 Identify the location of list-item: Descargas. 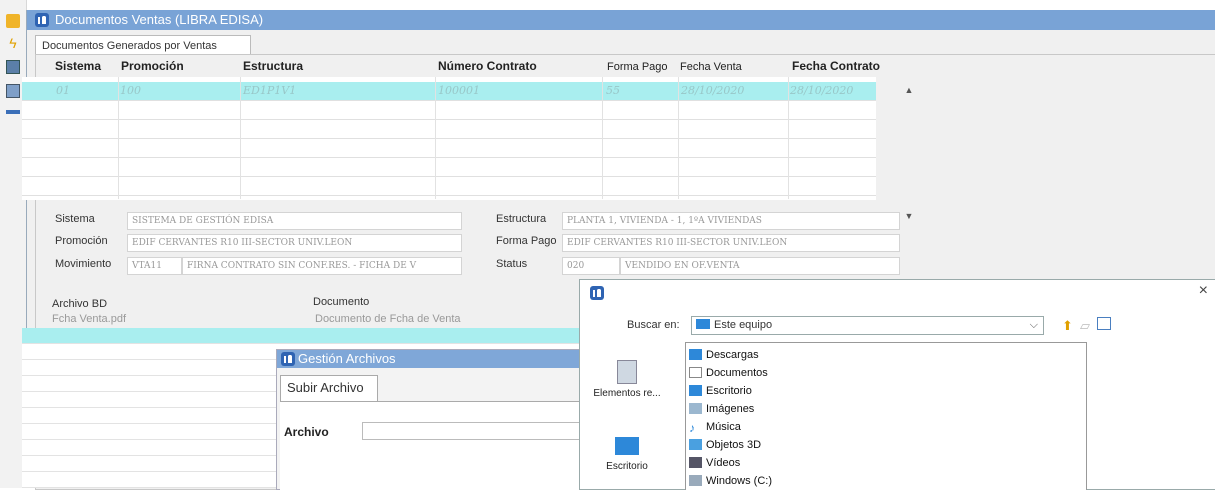
(724, 356).